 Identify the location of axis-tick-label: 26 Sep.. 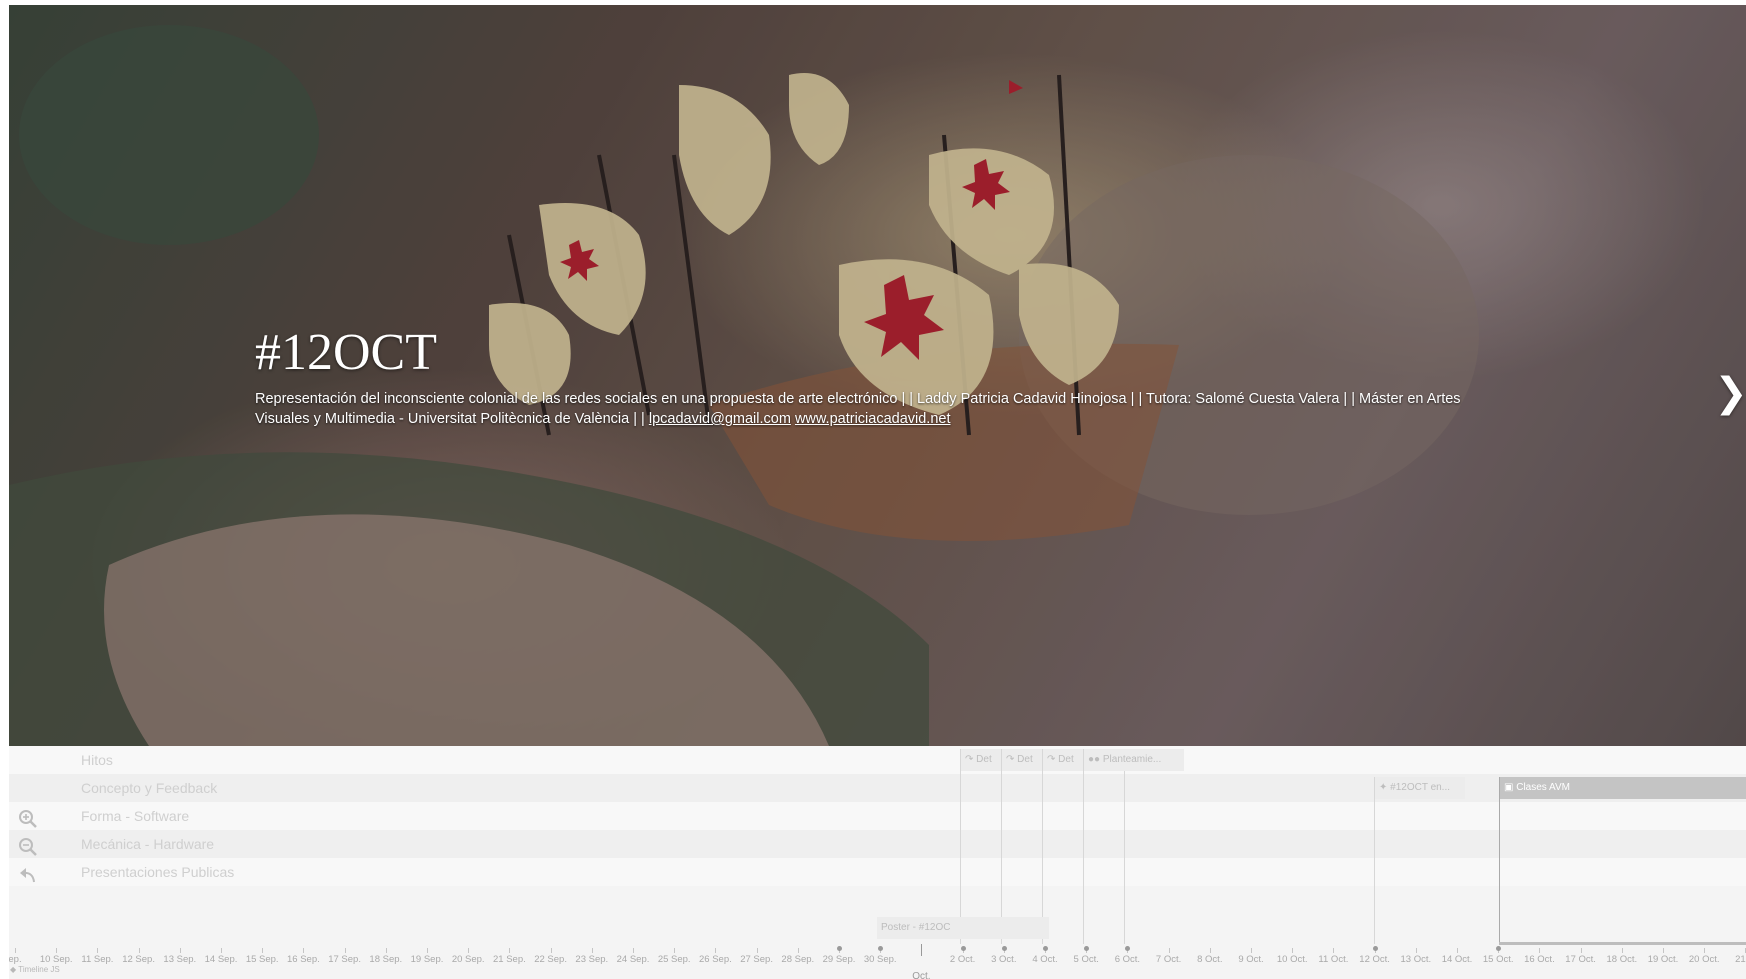
(715, 959).